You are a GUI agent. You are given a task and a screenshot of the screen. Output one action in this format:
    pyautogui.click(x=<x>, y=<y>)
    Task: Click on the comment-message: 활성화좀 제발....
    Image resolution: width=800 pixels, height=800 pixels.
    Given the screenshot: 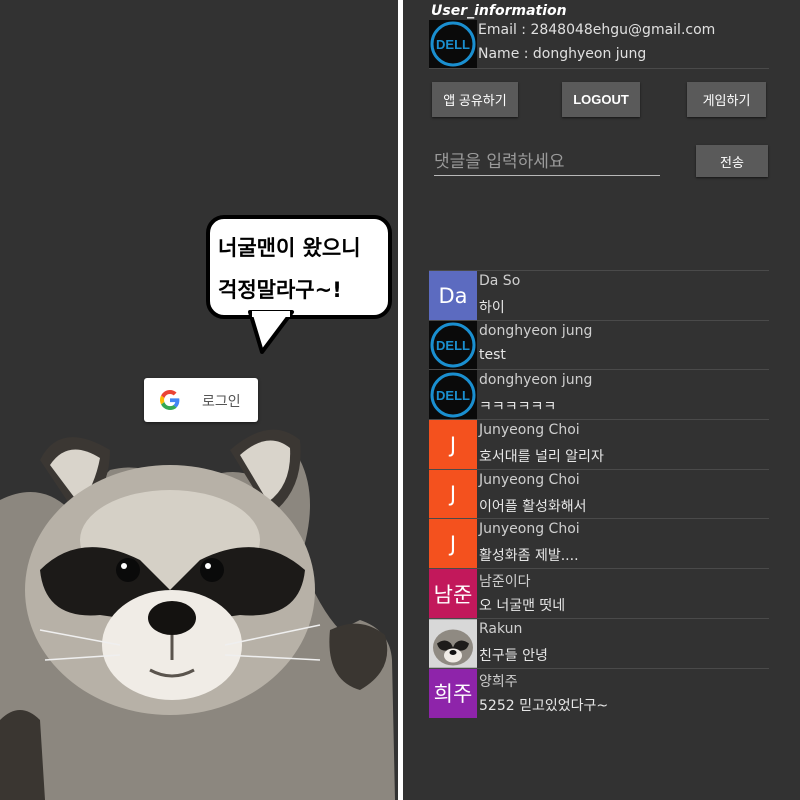 What is the action you would take?
    pyautogui.click(x=529, y=556)
    